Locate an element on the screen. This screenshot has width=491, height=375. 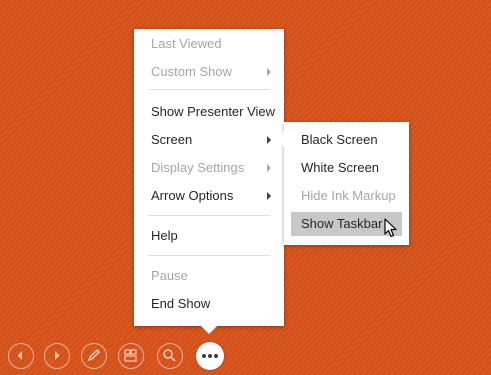
menu-item-label: White Screen is located at coordinates (340, 167).